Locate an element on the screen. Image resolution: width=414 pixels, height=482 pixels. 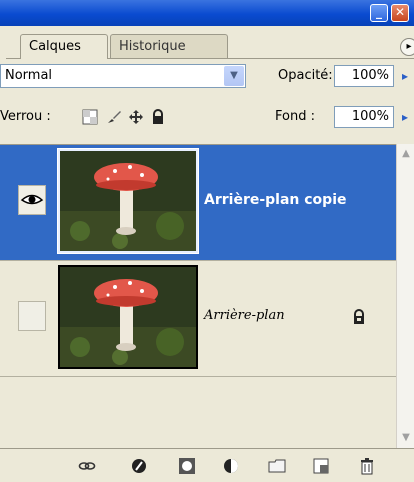
adjustment-layer-icon is located at coordinates (231, 466).